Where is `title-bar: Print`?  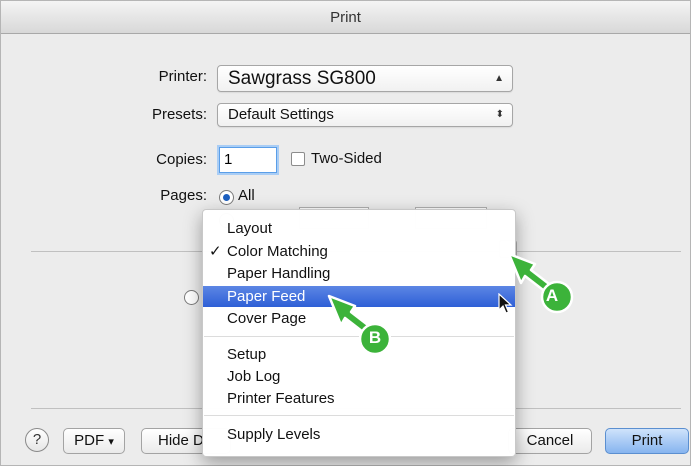
title-bar: Print is located at coordinates (345, 17).